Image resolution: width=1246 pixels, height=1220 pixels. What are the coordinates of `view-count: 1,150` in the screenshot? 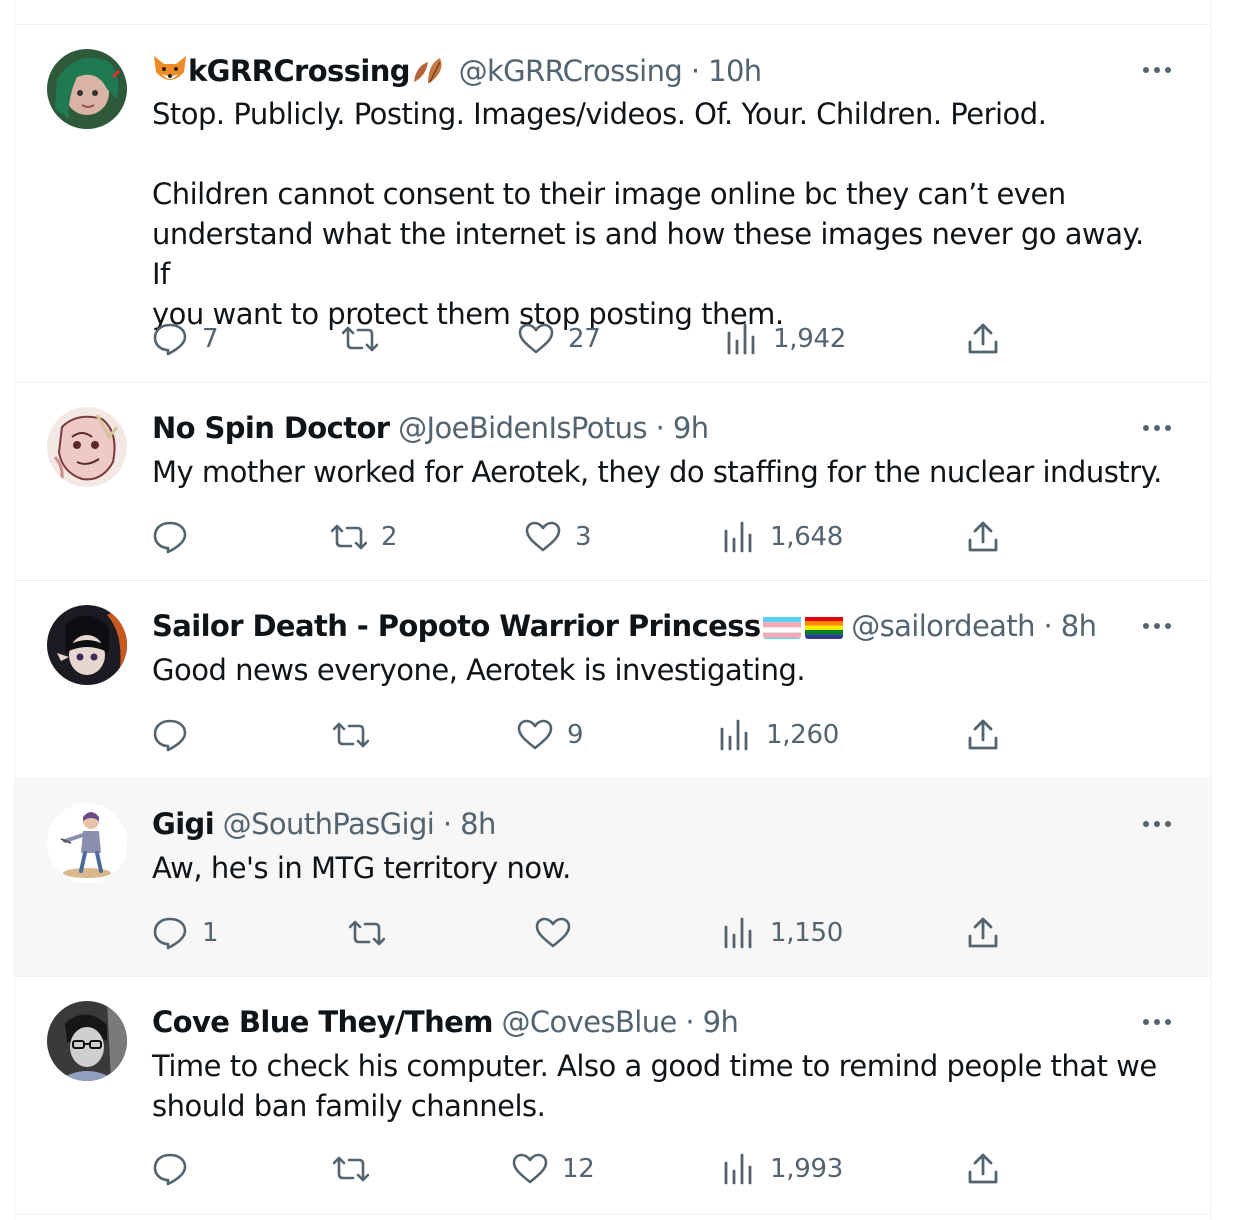 It's located at (806, 933).